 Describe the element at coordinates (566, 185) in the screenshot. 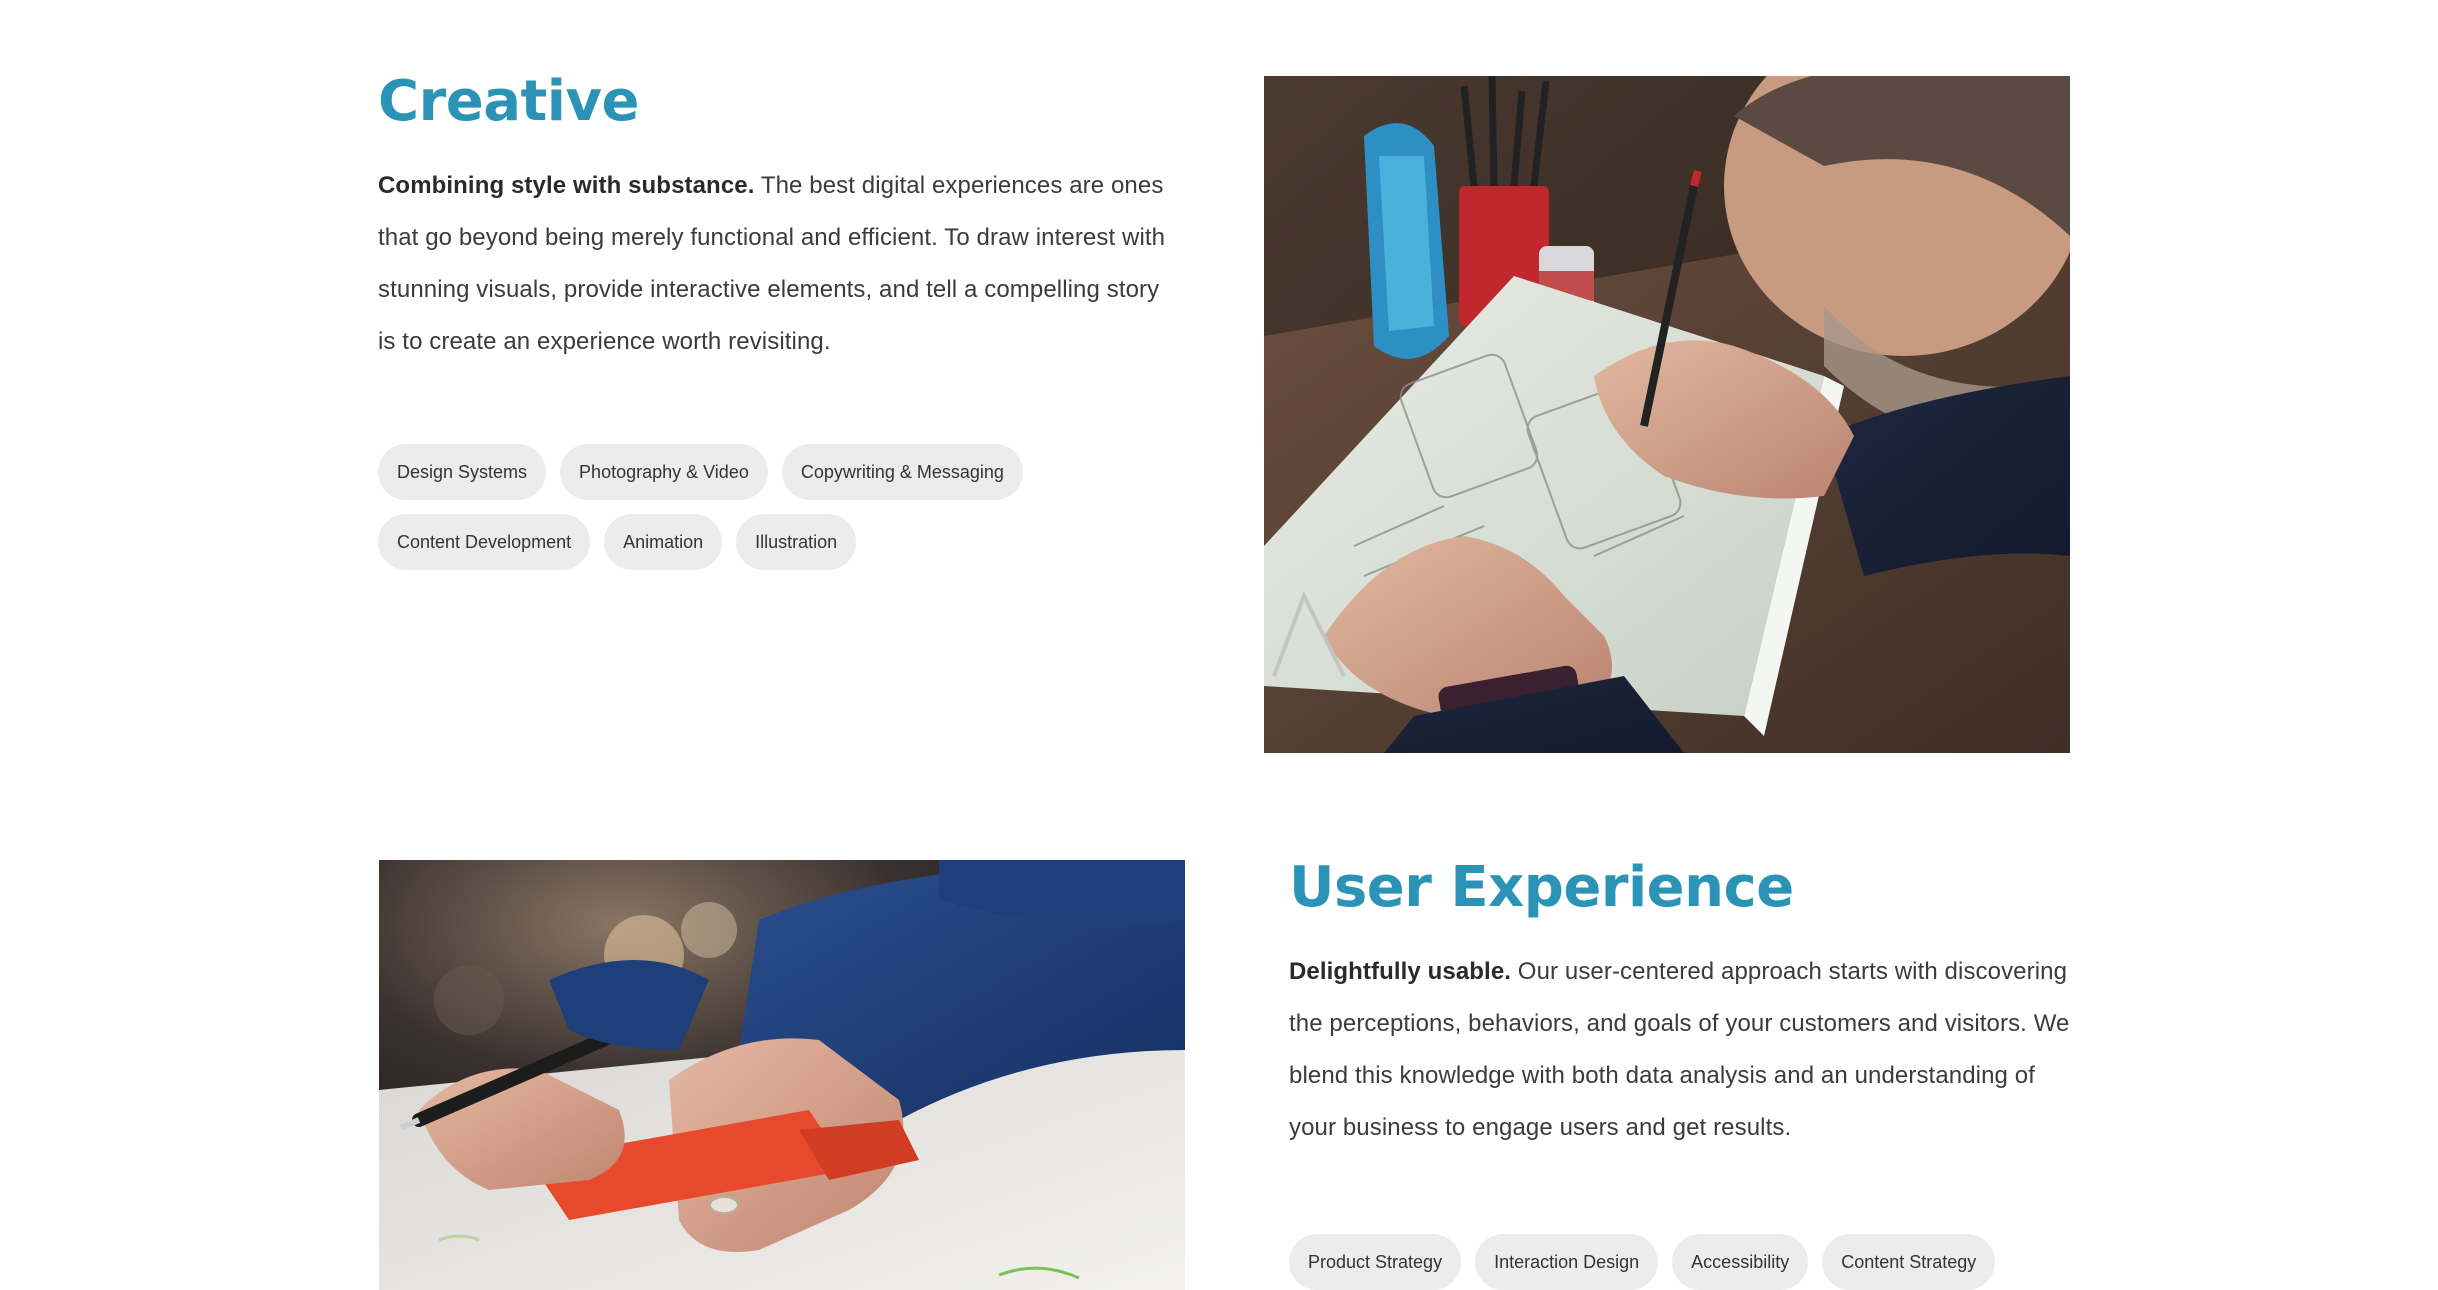

I see `creative-lead: Combining style with substance.` at that location.